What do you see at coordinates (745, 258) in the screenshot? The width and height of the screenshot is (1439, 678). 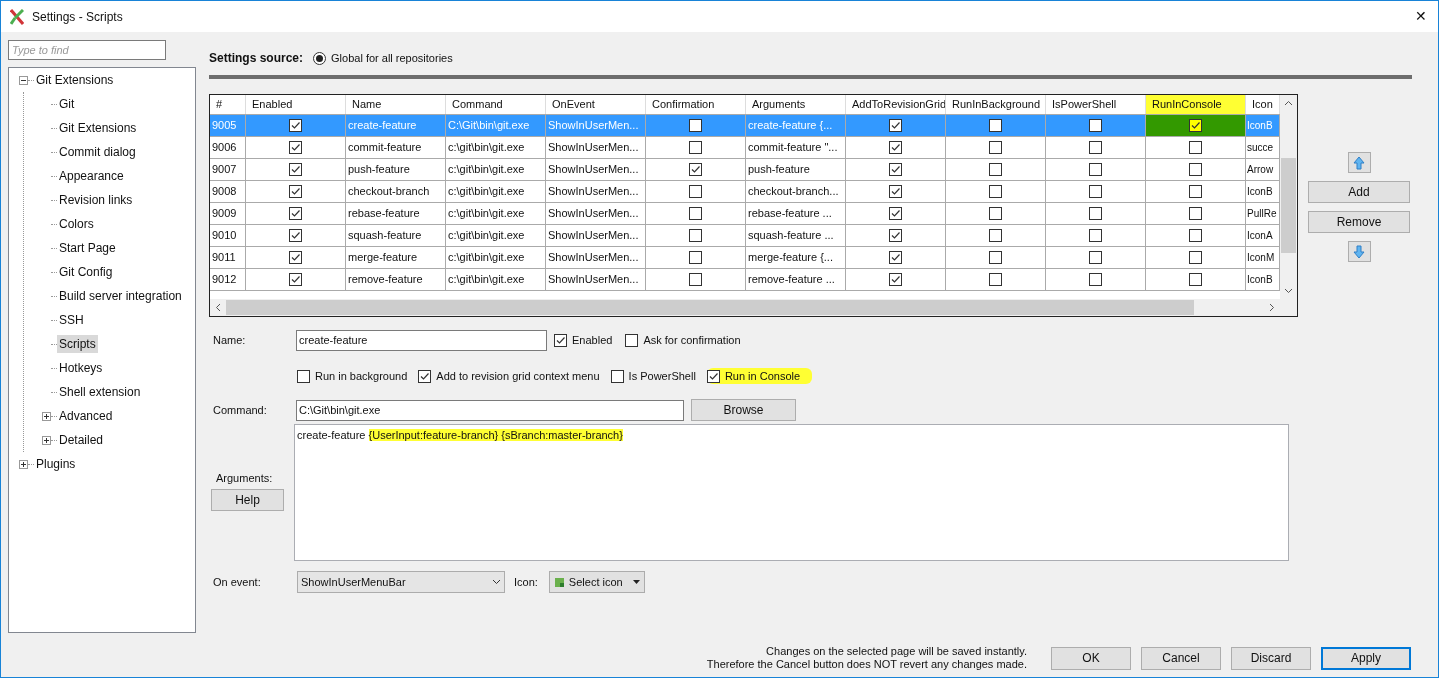 I see `table-row: 9011 merge-feature c:\git\bin\git.exe ShowInUserMen... merge-feature {... IconM` at bounding box center [745, 258].